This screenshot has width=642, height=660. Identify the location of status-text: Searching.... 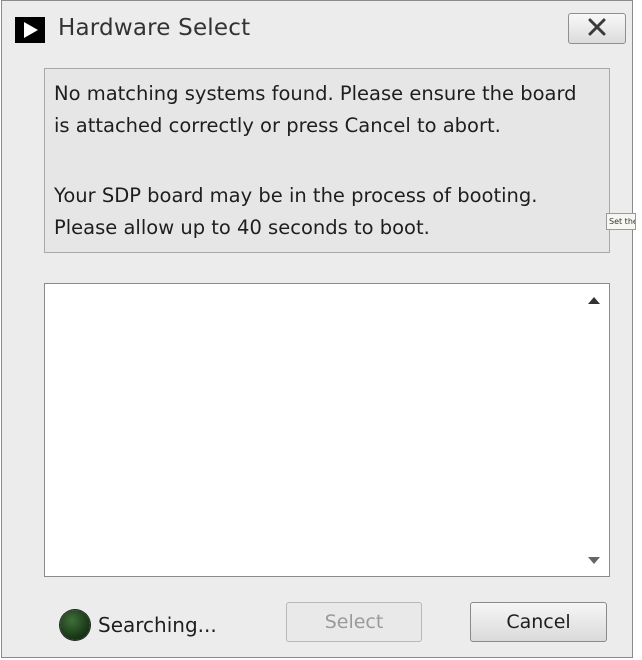
(157, 625).